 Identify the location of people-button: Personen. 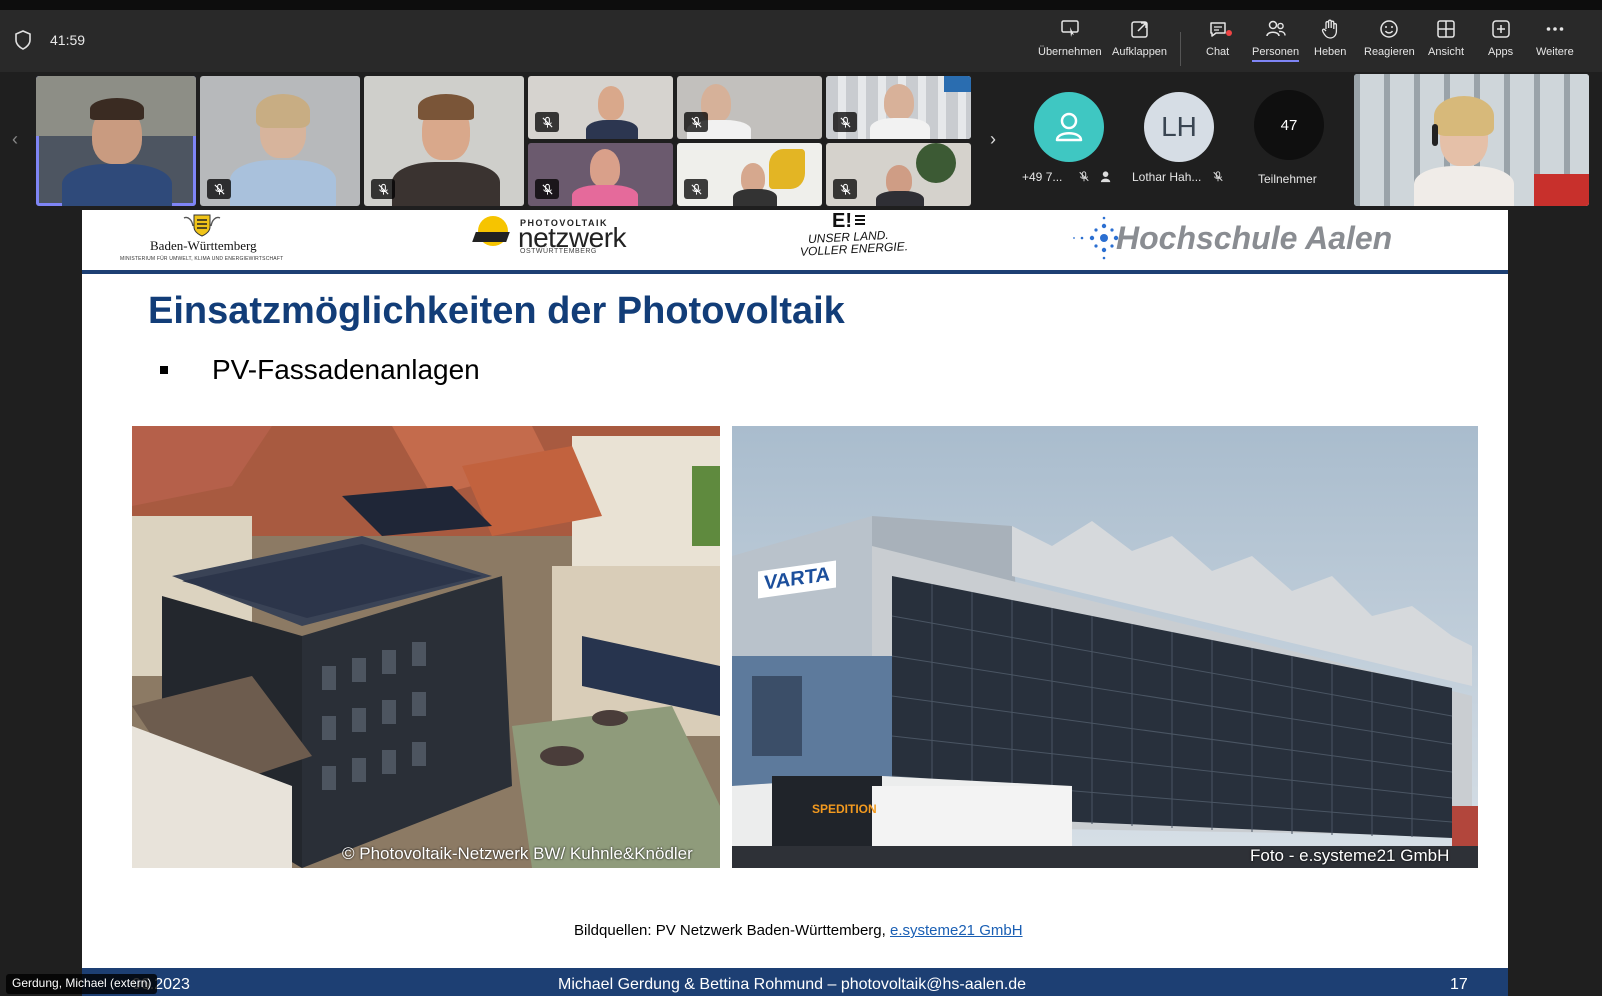
(1276, 44).